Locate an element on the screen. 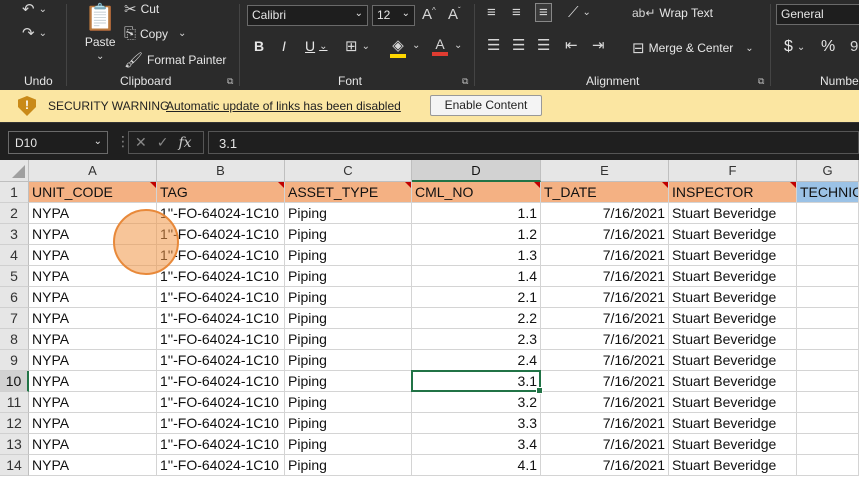 The image size is (859, 481). row-header-14: 14 is located at coordinates (14, 465).